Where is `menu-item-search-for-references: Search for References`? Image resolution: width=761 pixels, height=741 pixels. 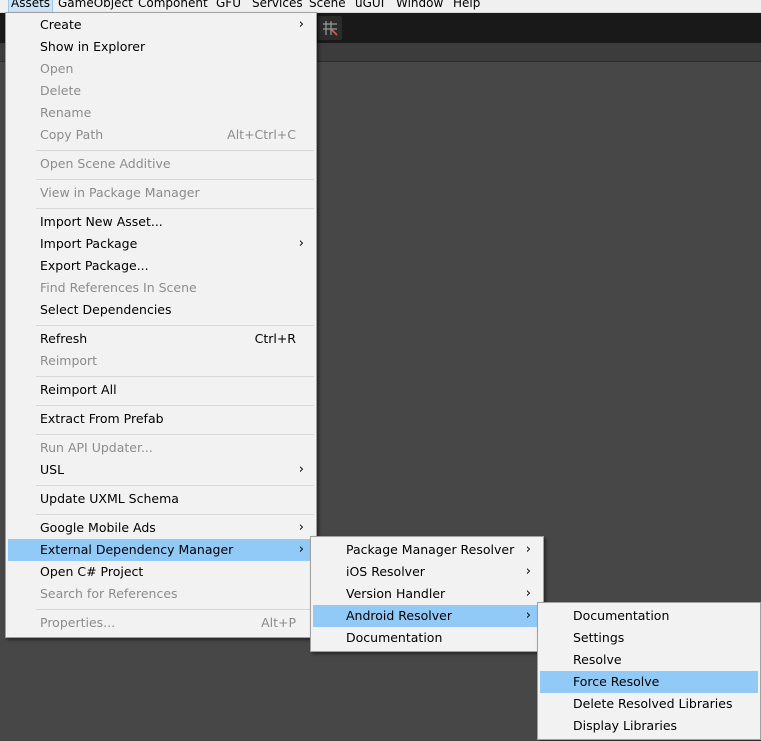 menu-item-search-for-references: Search for References is located at coordinates (161, 594).